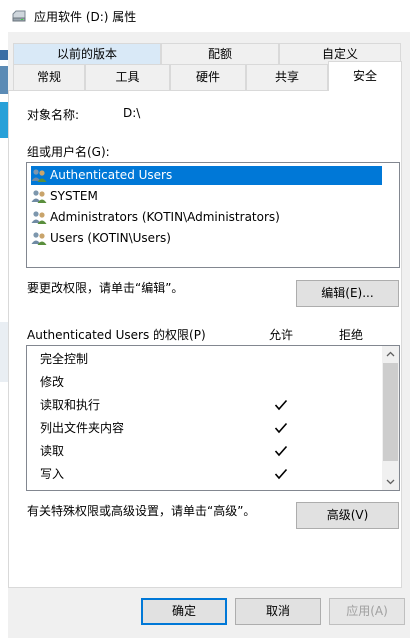 Image resolution: width=410 pixels, height=638 pixels. What do you see at coordinates (132, 113) in the screenshot?
I see `object-name-value: D:\` at bounding box center [132, 113].